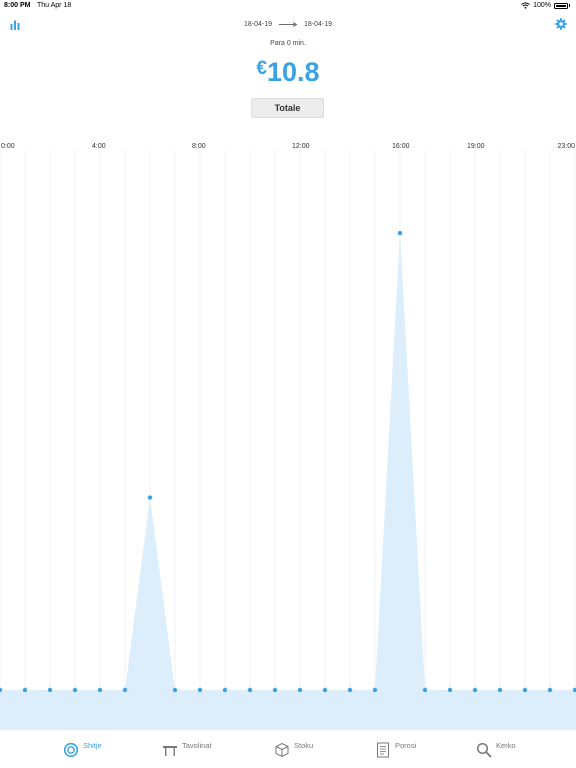 The width and height of the screenshot is (576, 768). Describe the element at coordinates (401, 146) in the screenshot. I see `x-tick-label: 16:00` at that location.